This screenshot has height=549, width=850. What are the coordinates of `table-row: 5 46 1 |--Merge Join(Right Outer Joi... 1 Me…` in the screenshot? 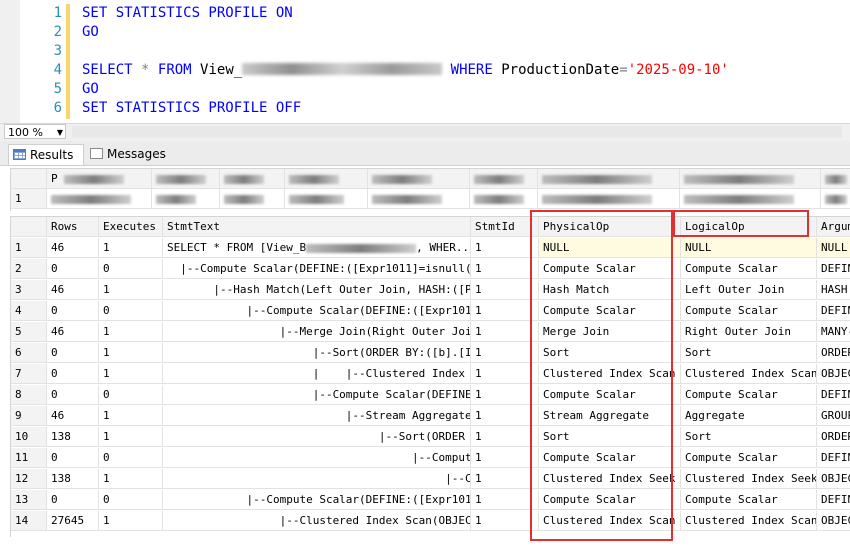 It's located at (430, 332).